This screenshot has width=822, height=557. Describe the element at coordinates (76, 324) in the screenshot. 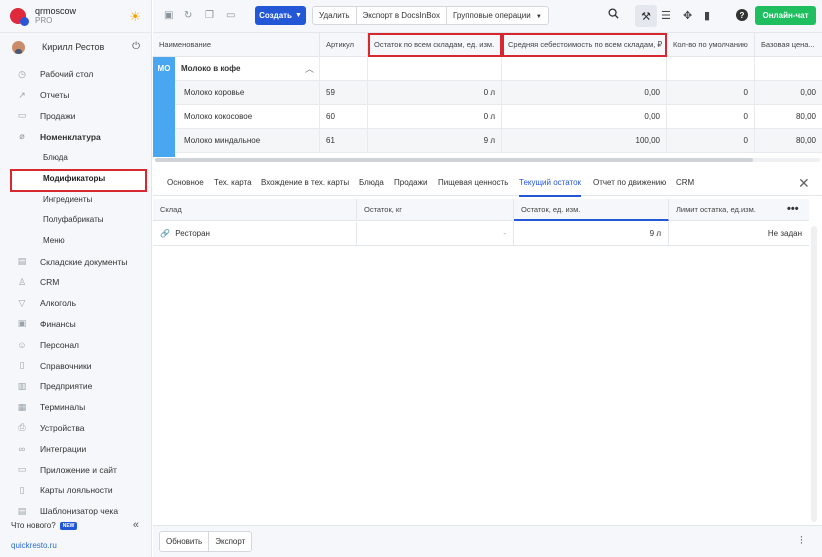

I see `sidebar-item-finance: ▣ Финансы` at that location.